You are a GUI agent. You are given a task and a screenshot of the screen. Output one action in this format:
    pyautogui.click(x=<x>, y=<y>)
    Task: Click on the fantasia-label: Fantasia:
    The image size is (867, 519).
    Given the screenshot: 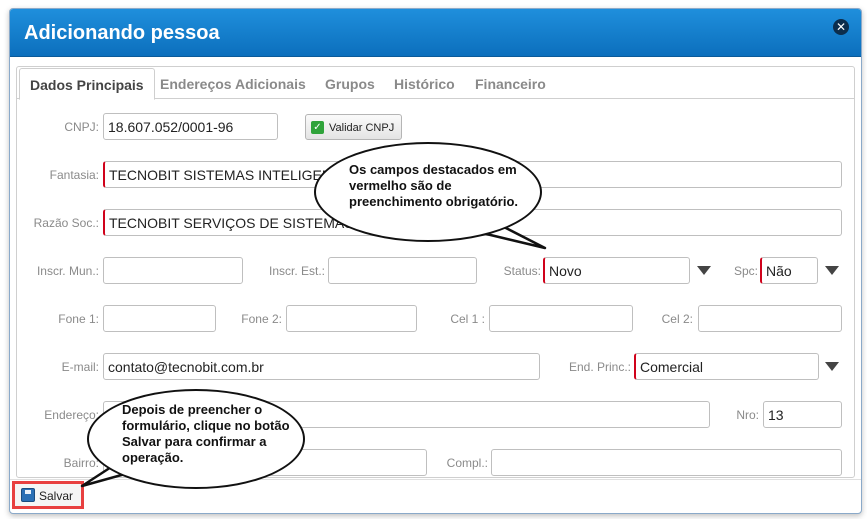 What is the action you would take?
    pyautogui.click(x=74, y=175)
    